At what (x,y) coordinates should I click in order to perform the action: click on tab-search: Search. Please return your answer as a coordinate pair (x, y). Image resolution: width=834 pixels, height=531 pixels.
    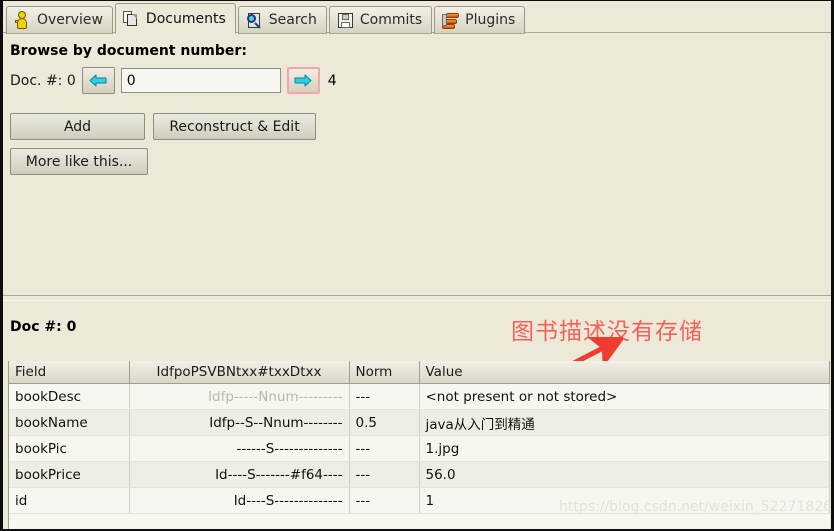
    Looking at the image, I should click on (282, 20).